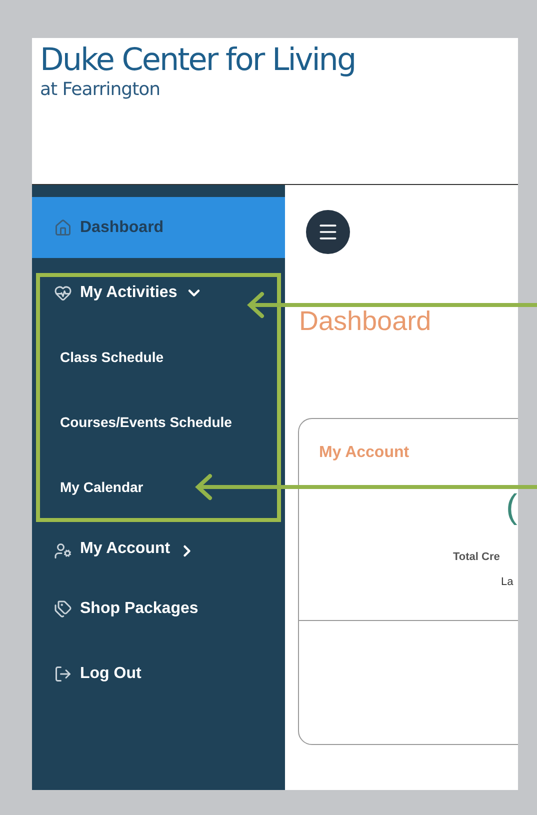 The height and width of the screenshot is (815, 537). Describe the element at coordinates (365, 321) in the screenshot. I see `page-heading: Dashboard` at that location.